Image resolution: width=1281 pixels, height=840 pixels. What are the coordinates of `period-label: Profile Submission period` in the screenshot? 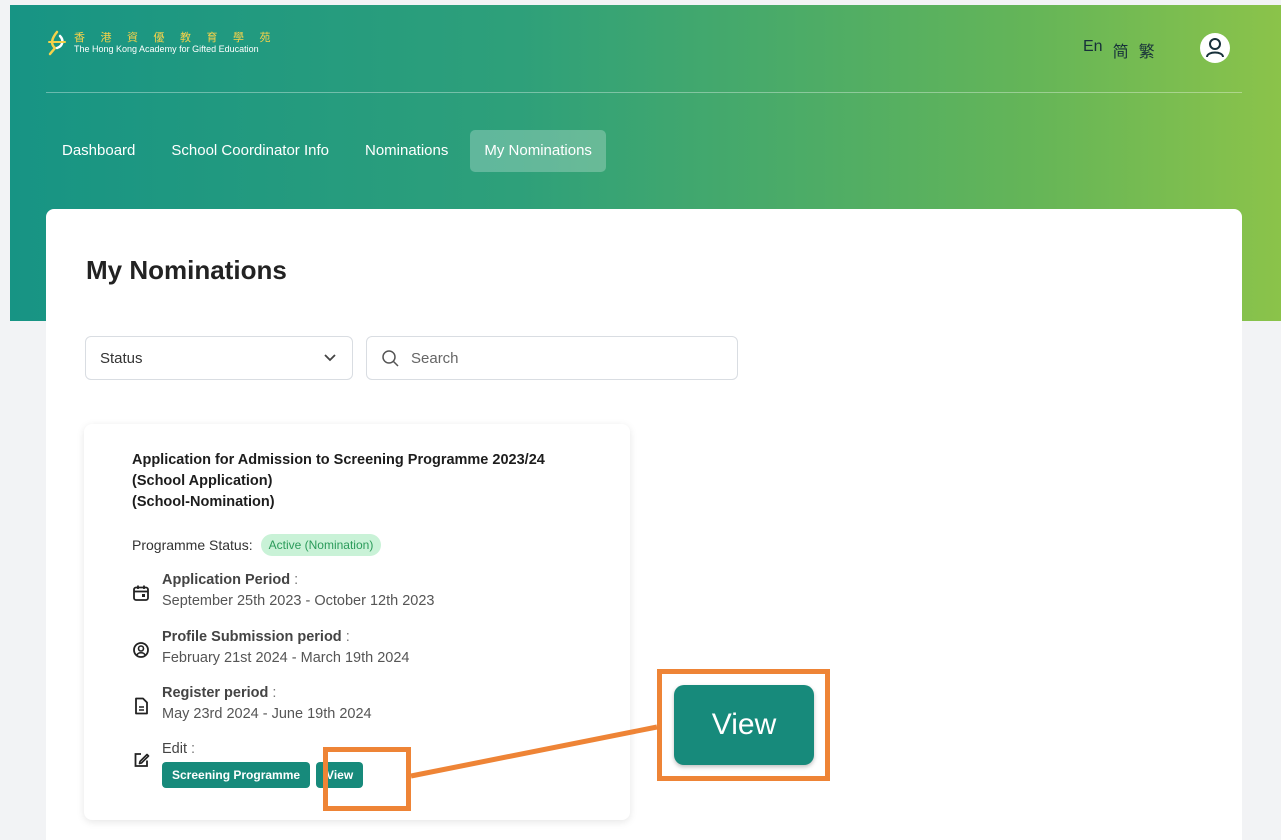 It's located at (252, 637).